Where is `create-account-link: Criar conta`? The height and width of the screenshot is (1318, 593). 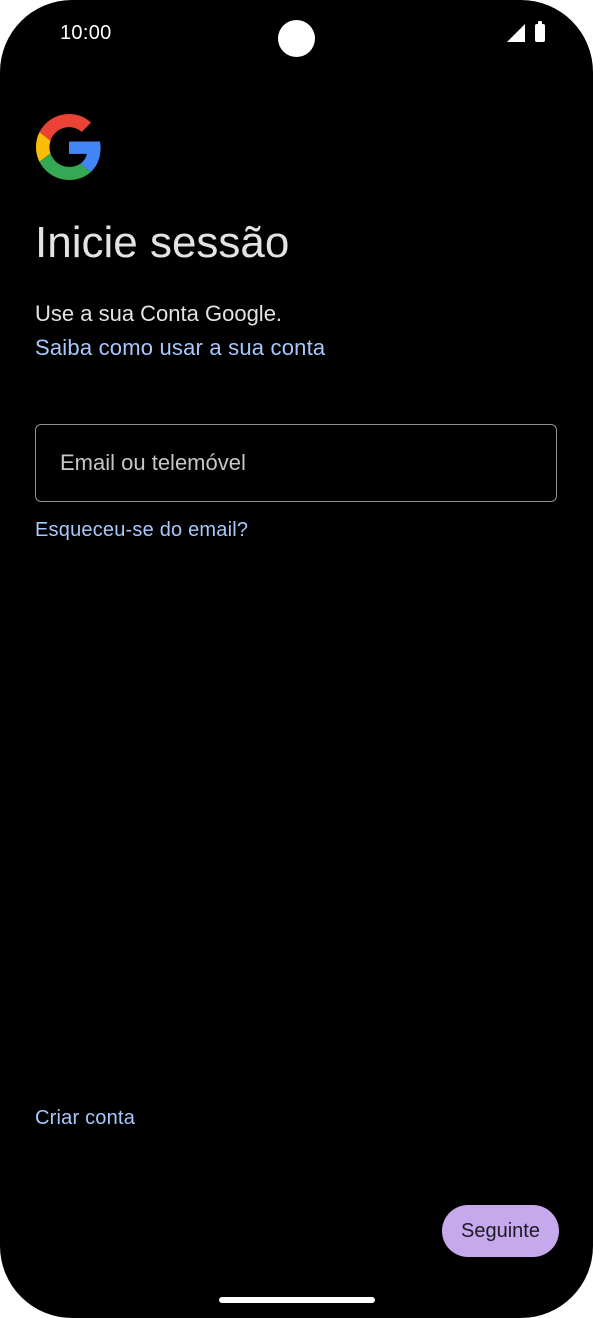
create-account-link: Criar conta is located at coordinates (85, 1118).